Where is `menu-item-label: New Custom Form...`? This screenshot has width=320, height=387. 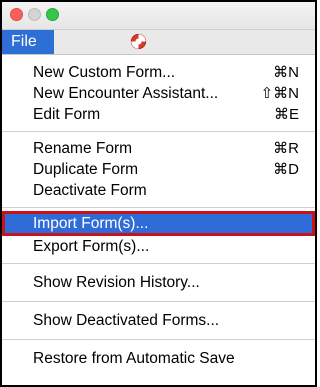
menu-item-label: New Custom Form... is located at coordinates (104, 72).